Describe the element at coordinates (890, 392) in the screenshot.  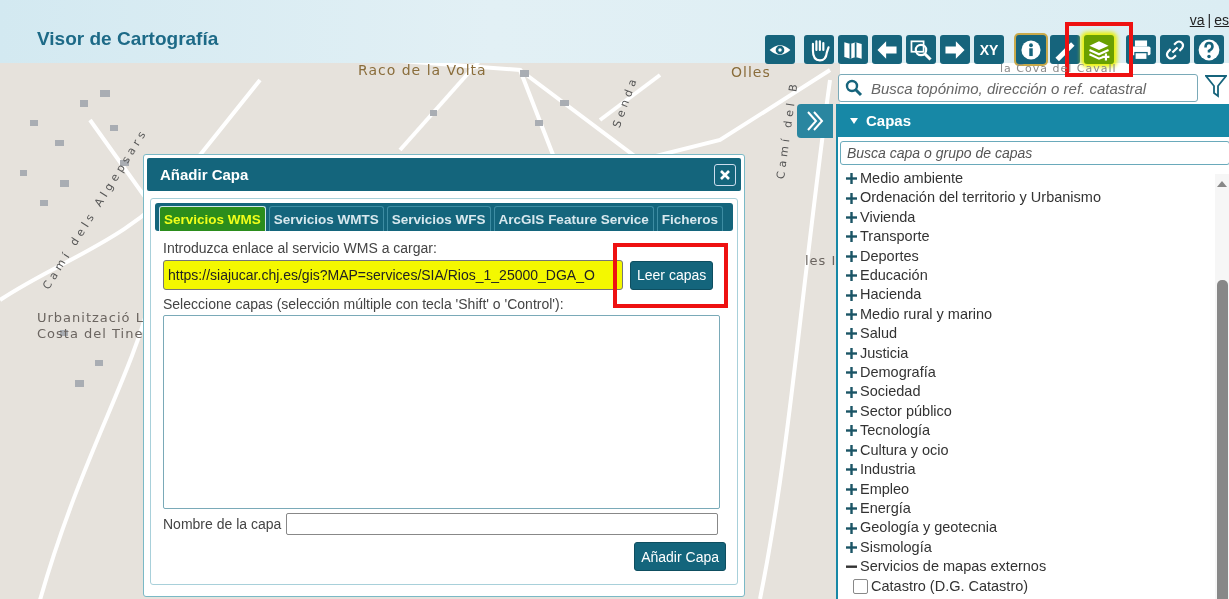
I see `layer-group-label: Sociedad` at that location.